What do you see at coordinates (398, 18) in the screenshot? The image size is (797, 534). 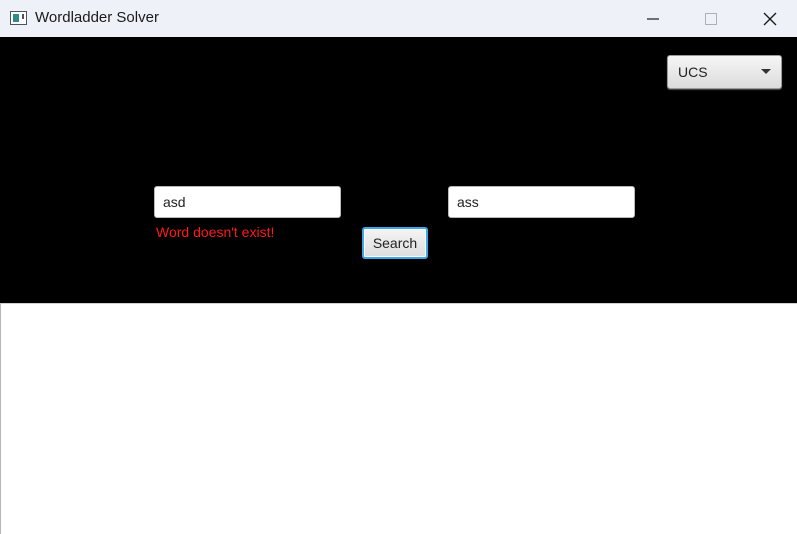 I see `title-bar: Wordladder Solver` at bounding box center [398, 18].